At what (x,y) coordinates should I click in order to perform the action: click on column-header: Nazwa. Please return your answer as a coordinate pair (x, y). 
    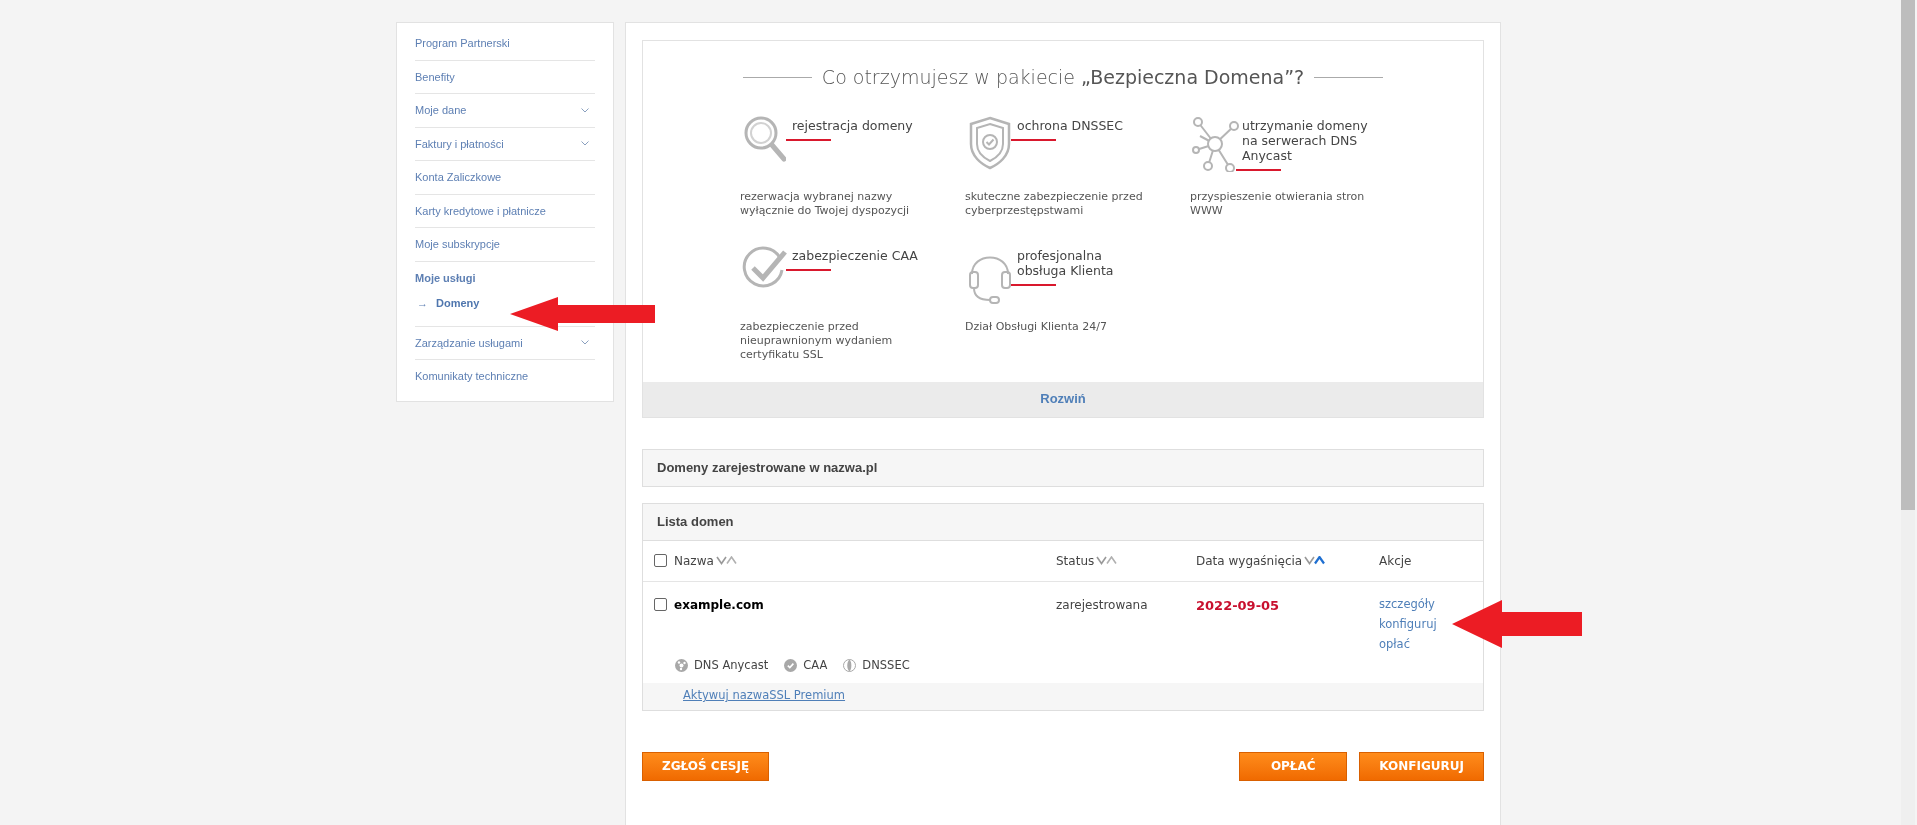
    Looking at the image, I should click on (694, 560).